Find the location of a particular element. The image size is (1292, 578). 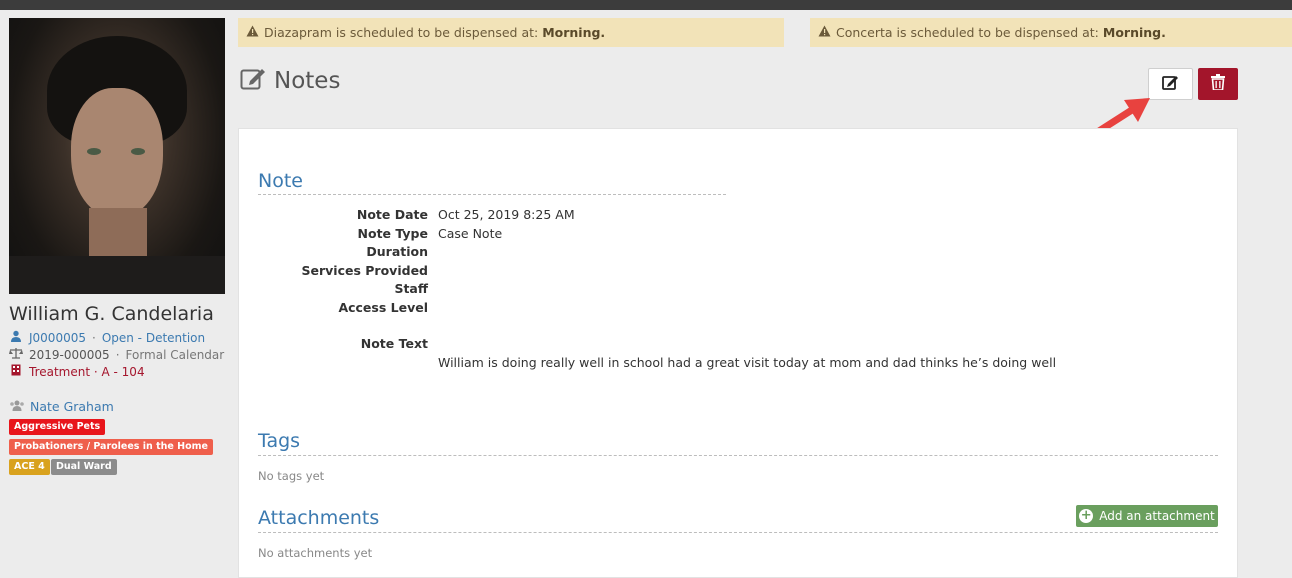

case-id: J0000005 is located at coordinates (57, 338).